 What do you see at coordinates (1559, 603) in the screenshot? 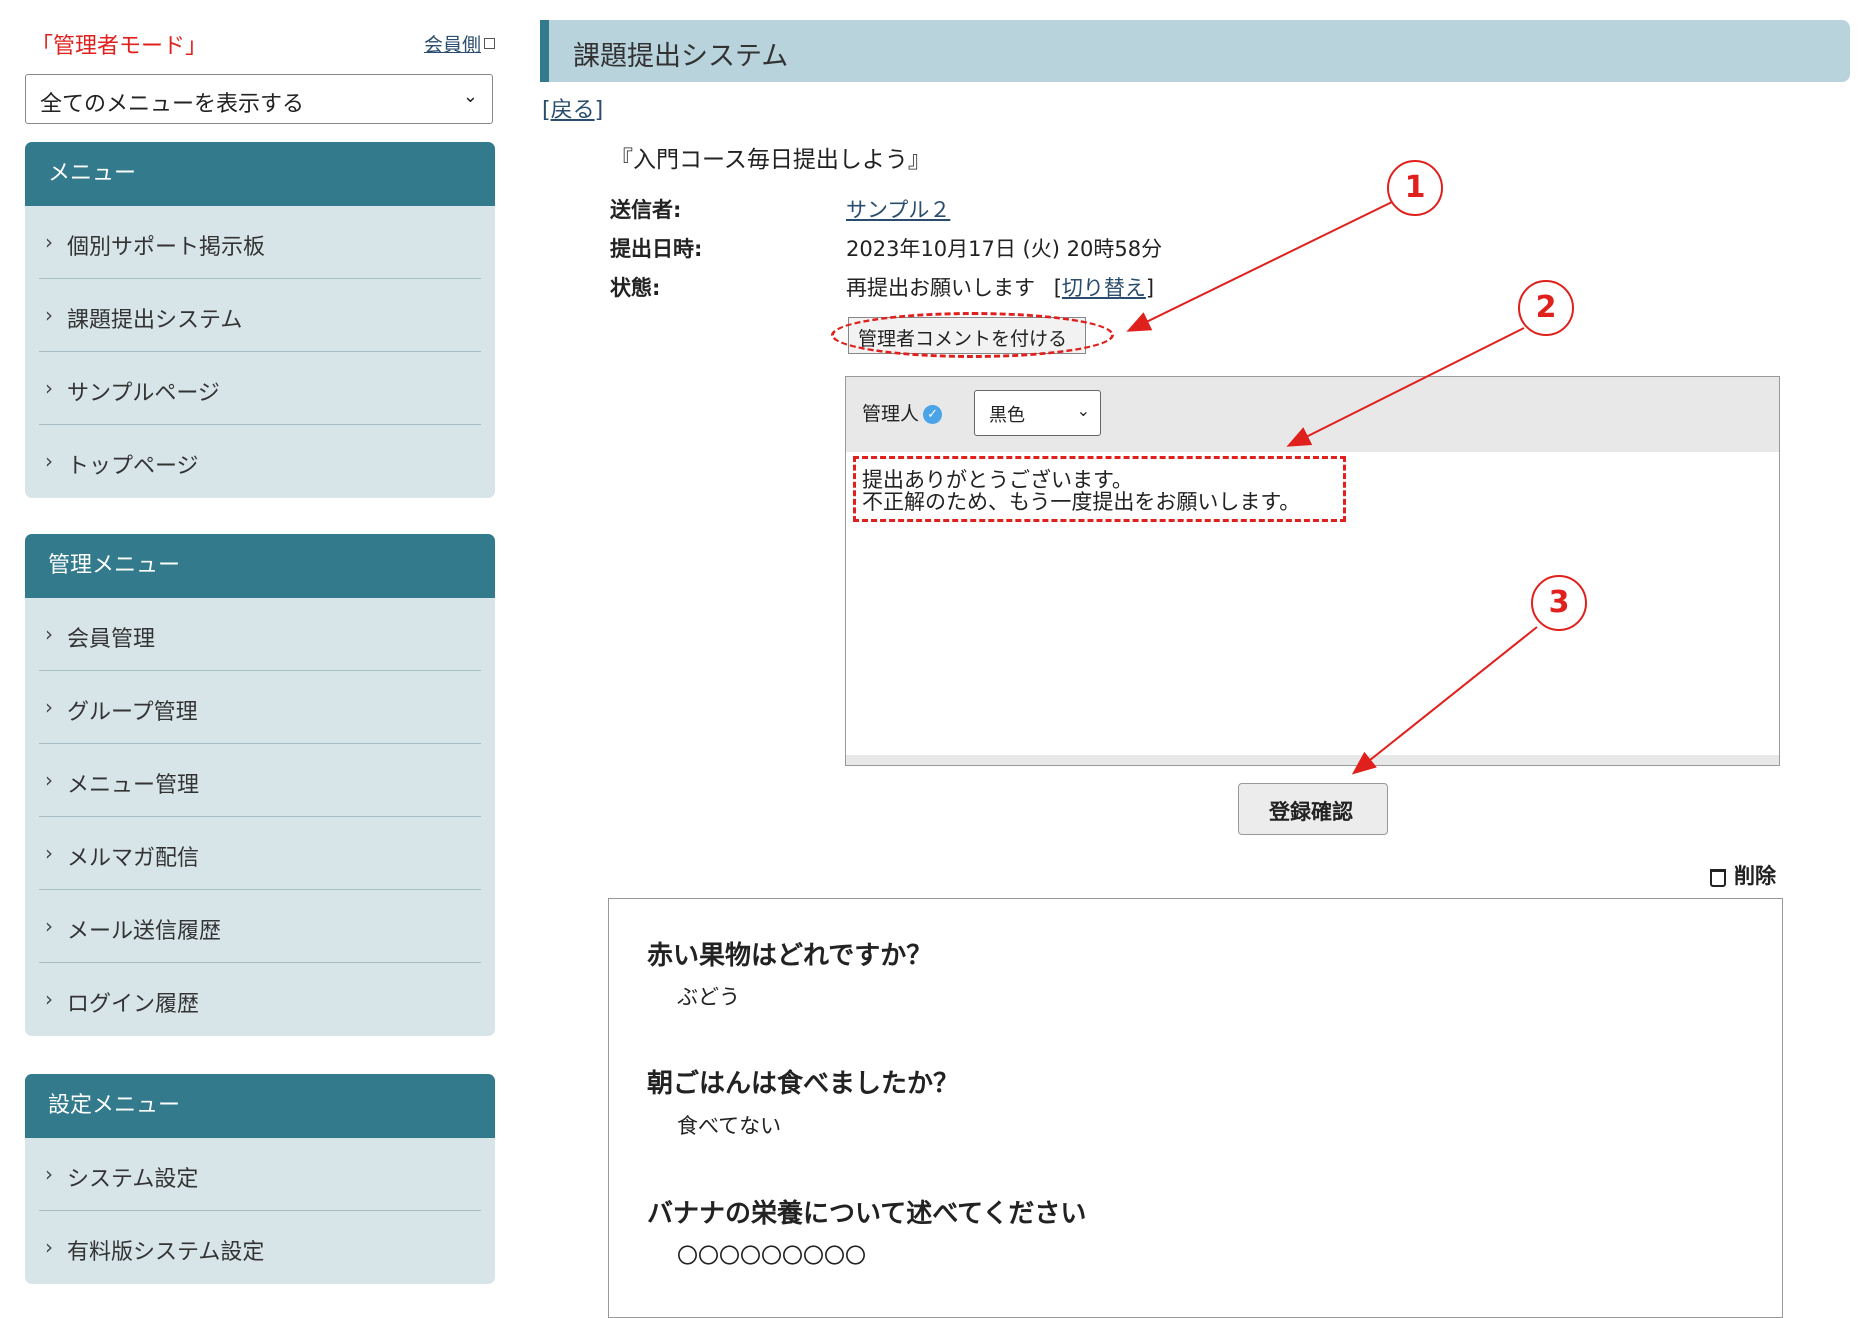
I see `marker-3: 3` at bounding box center [1559, 603].